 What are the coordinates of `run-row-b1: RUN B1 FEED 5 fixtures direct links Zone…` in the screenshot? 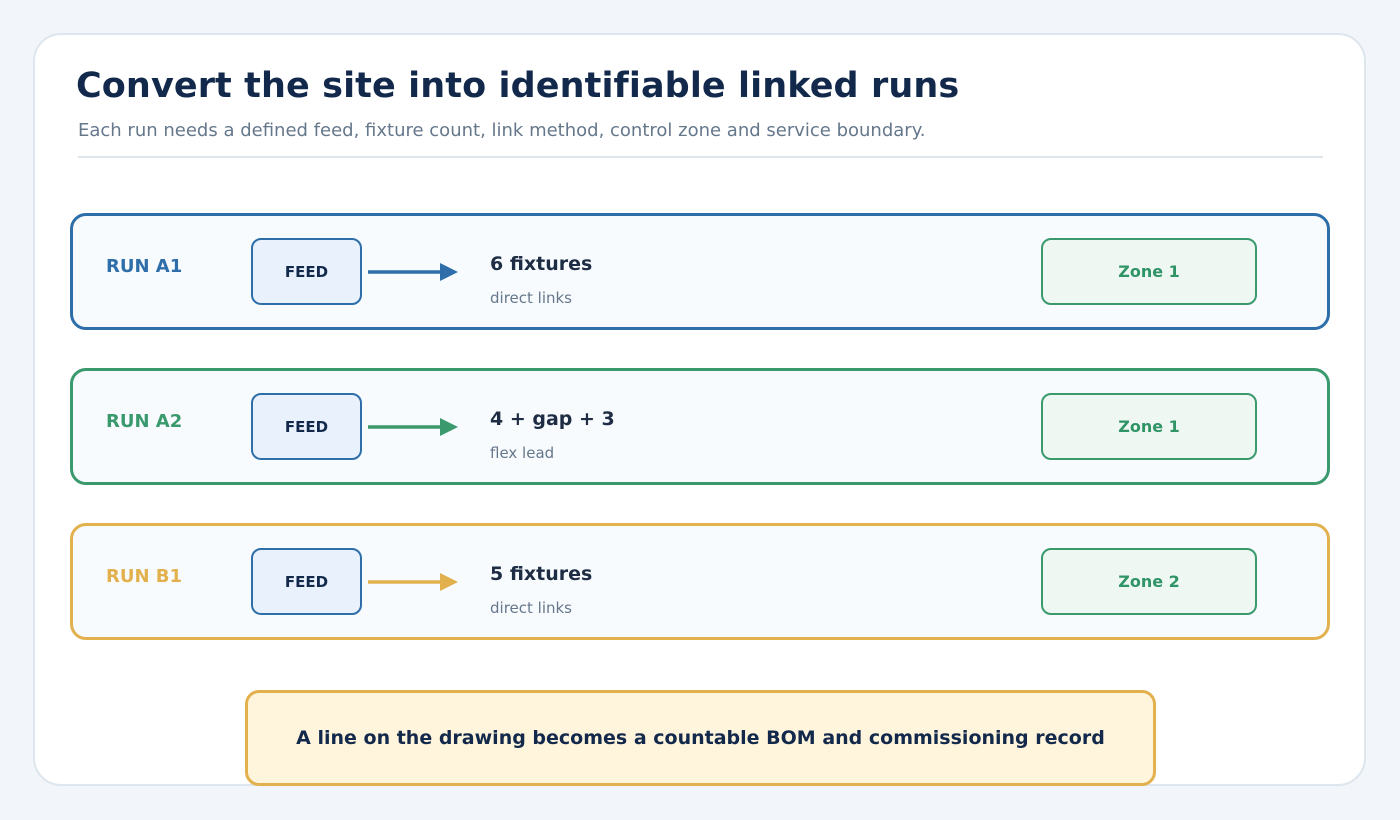 It's located at (700, 581).